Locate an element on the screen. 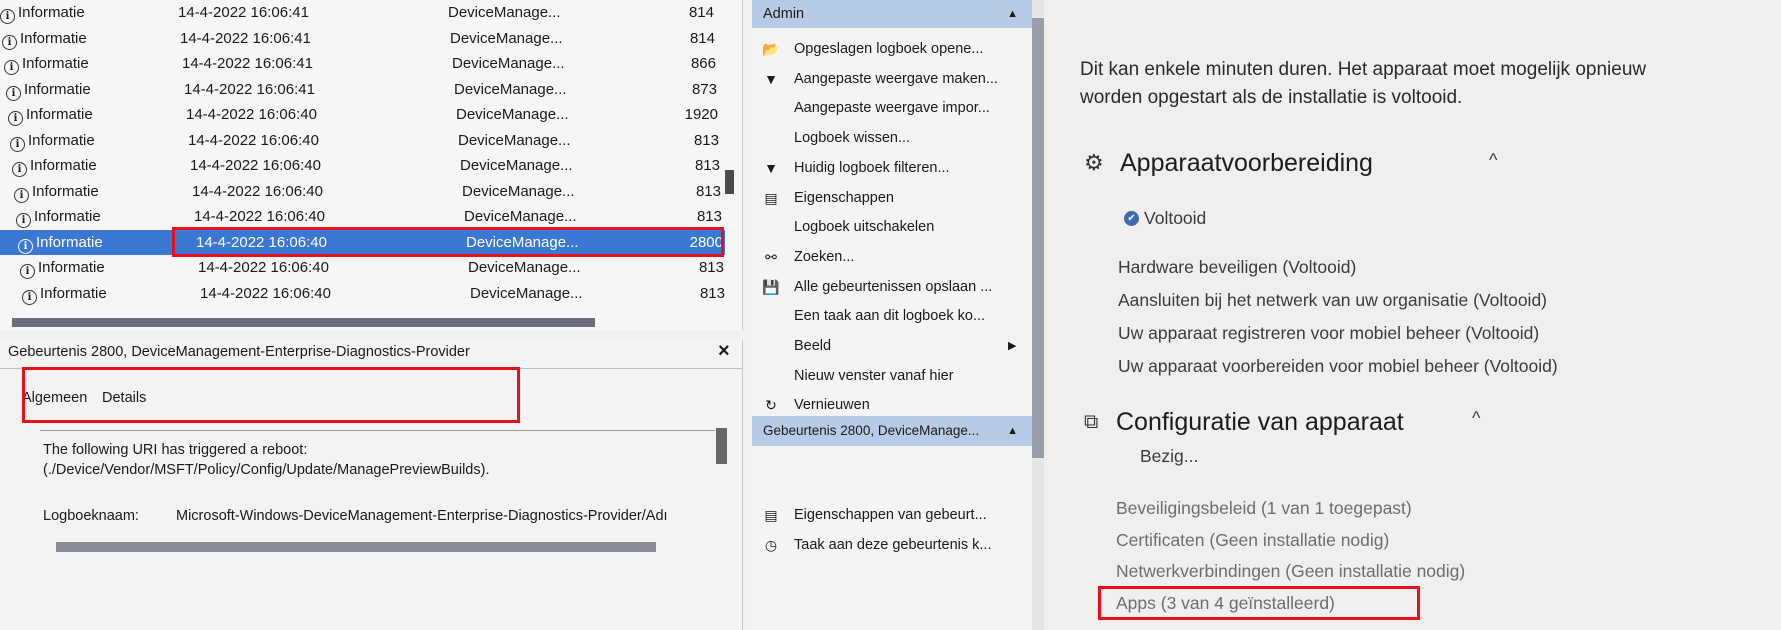 This screenshot has width=1781, height=630. action-label: Logboek uitschakelen is located at coordinates (864, 227).